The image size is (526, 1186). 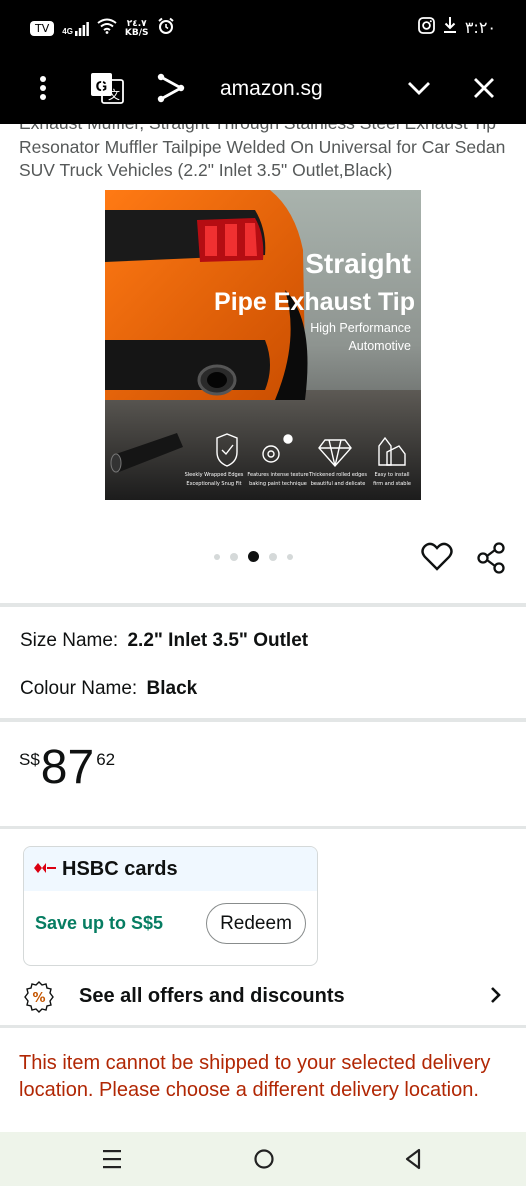 I want to click on wifi-icon, so click(x=107, y=28).